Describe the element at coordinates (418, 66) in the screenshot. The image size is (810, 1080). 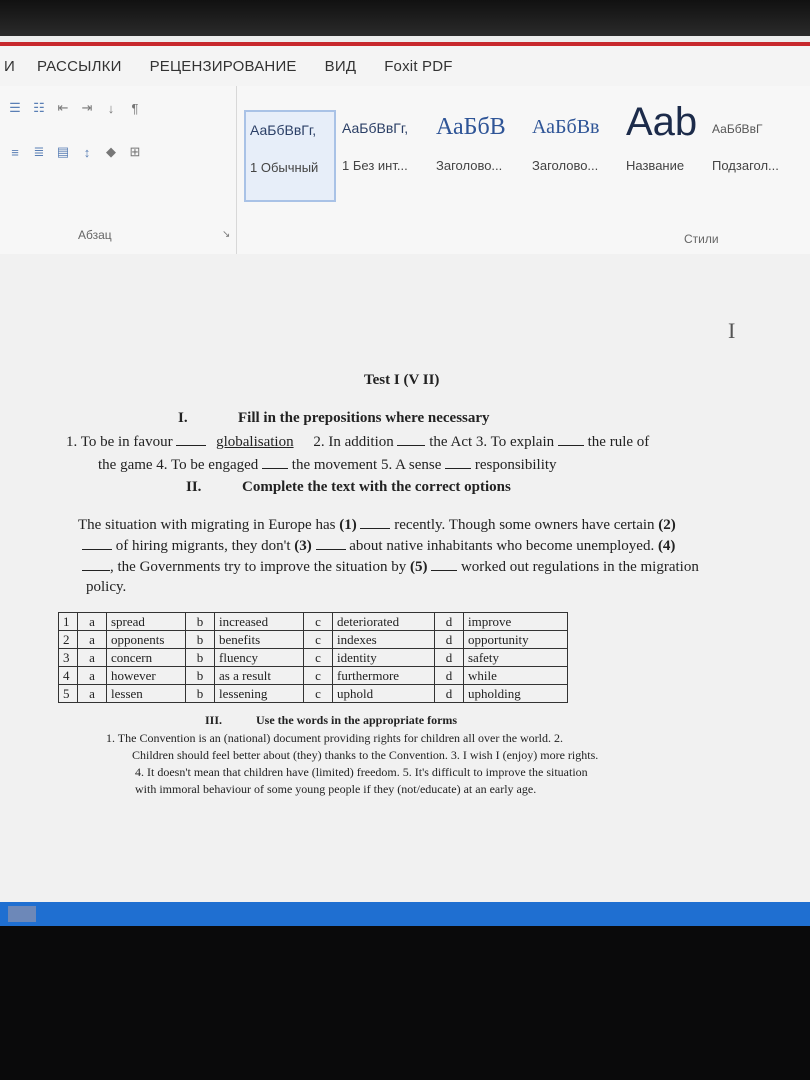
I see `tab-foxit-pdf: Foxit PDF` at that location.